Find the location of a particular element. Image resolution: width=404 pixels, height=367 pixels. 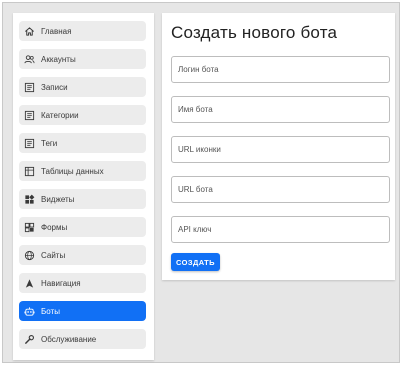

sidebar-item-label: Сайты is located at coordinates (53, 255).